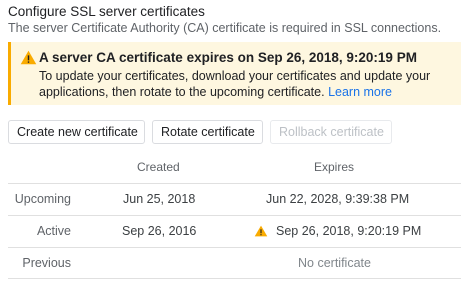 This screenshot has height=289, width=469. I want to click on column-header-expires: Expires, so click(334, 167).